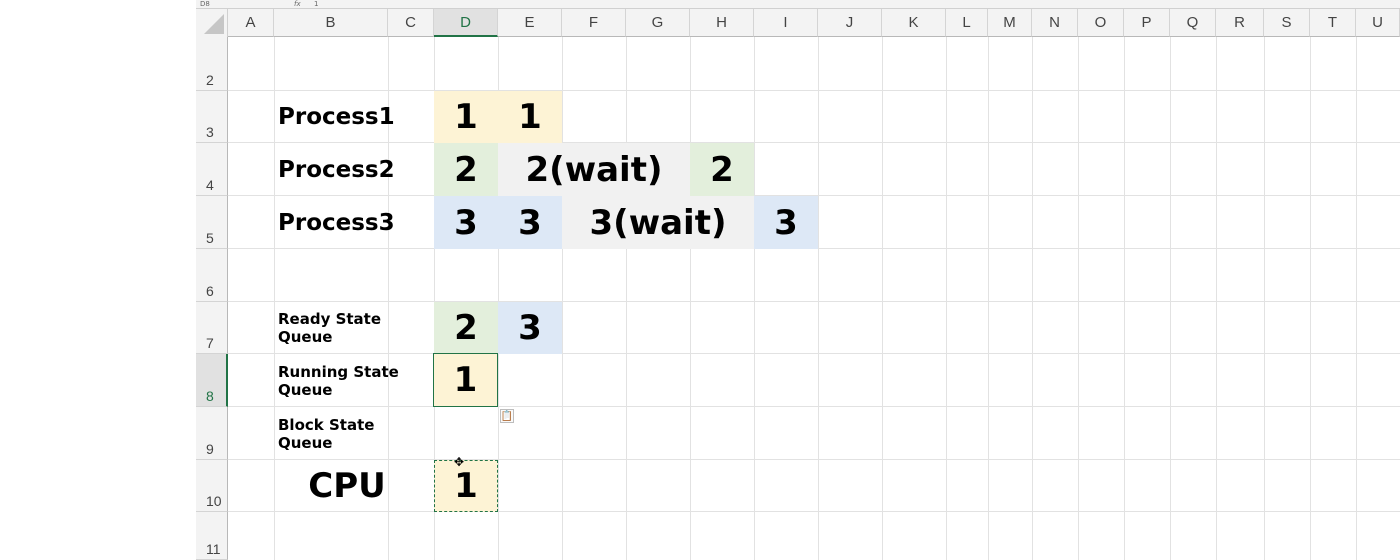 The width and height of the screenshot is (1400, 560). I want to click on row-header-2: 2, so click(212, 64).